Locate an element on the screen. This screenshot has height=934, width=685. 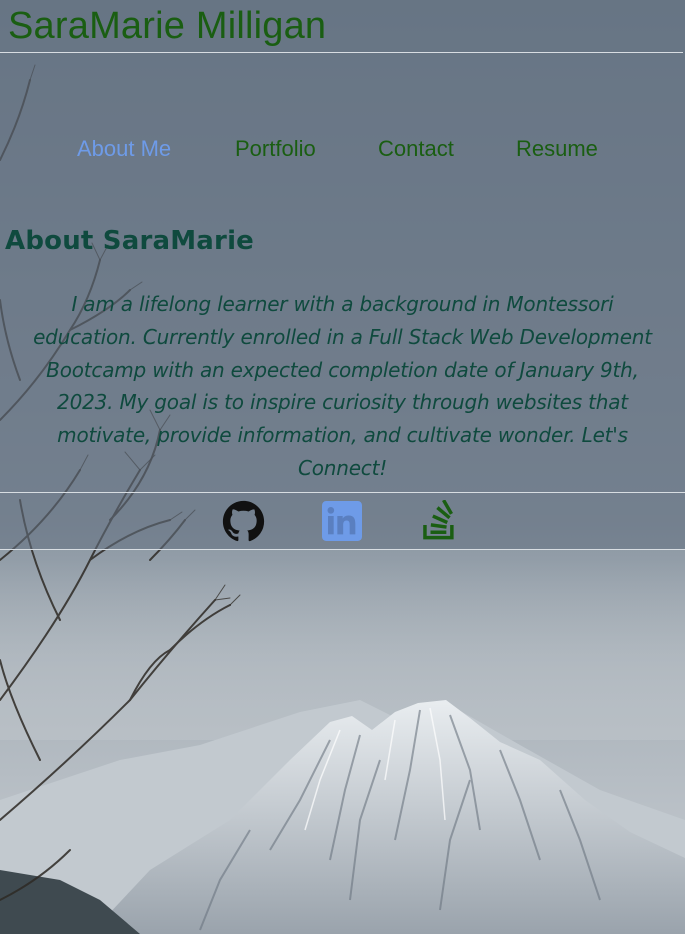
stack-overflow-icon is located at coordinates (438, 519).